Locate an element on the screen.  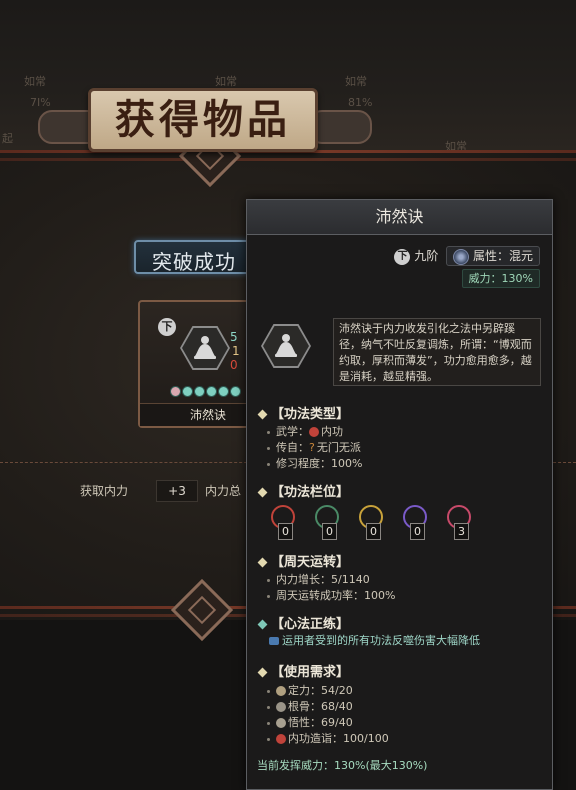
row-neigong: 内功造诣：100/100 is located at coordinates (328, 738).